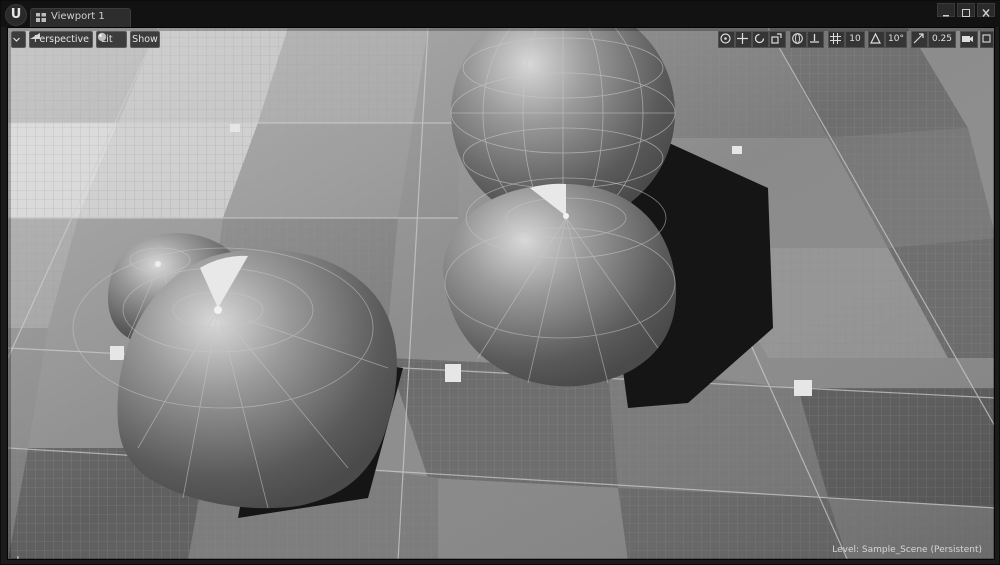 The height and width of the screenshot is (565, 1000). Describe the element at coordinates (111, 39) in the screenshot. I see `lit-button: Lit` at that location.